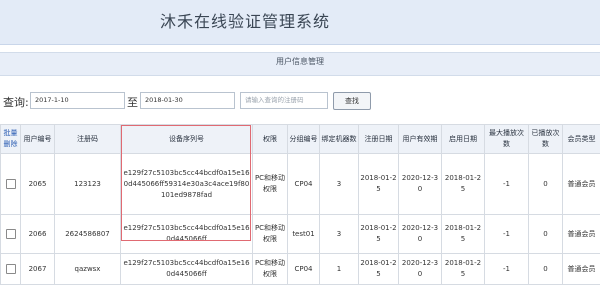 The height and width of the screenshot is (285, 600). Describe the element at coordinates (88, 269) in the screenshot. I see `reg-code-cell: qazwsx` at that location.